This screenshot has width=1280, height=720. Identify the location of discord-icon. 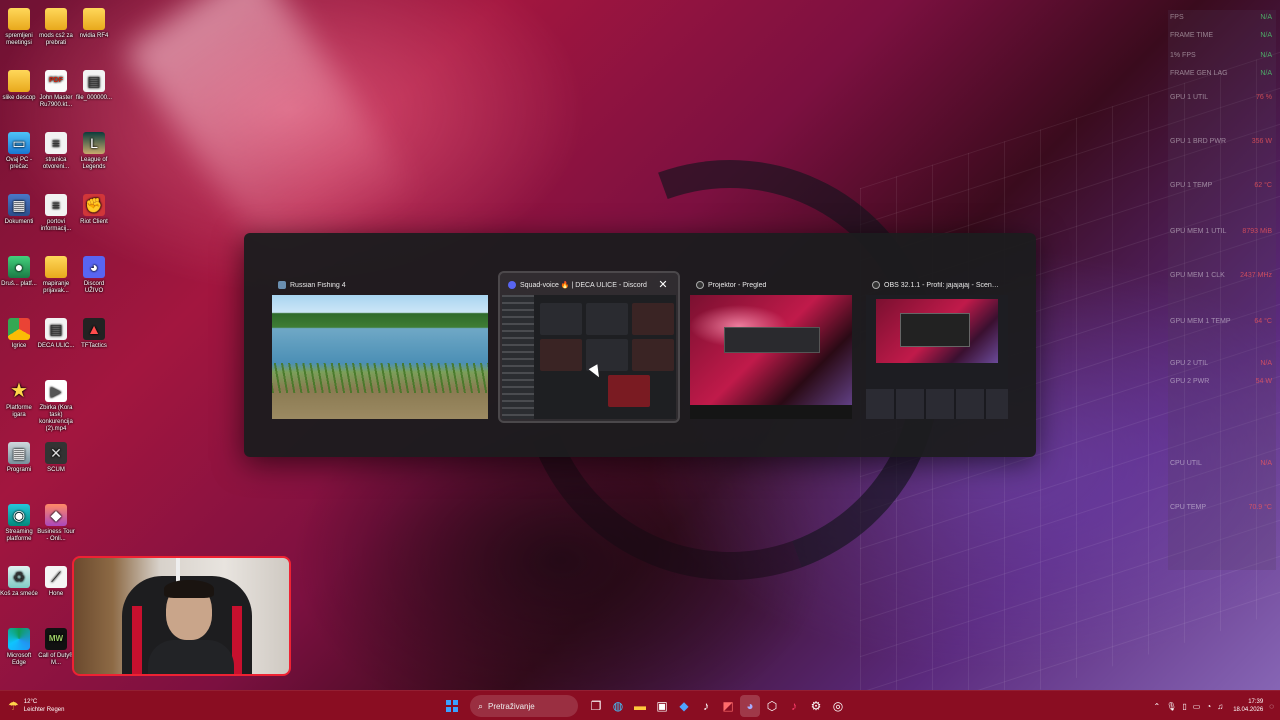
(512, 285).